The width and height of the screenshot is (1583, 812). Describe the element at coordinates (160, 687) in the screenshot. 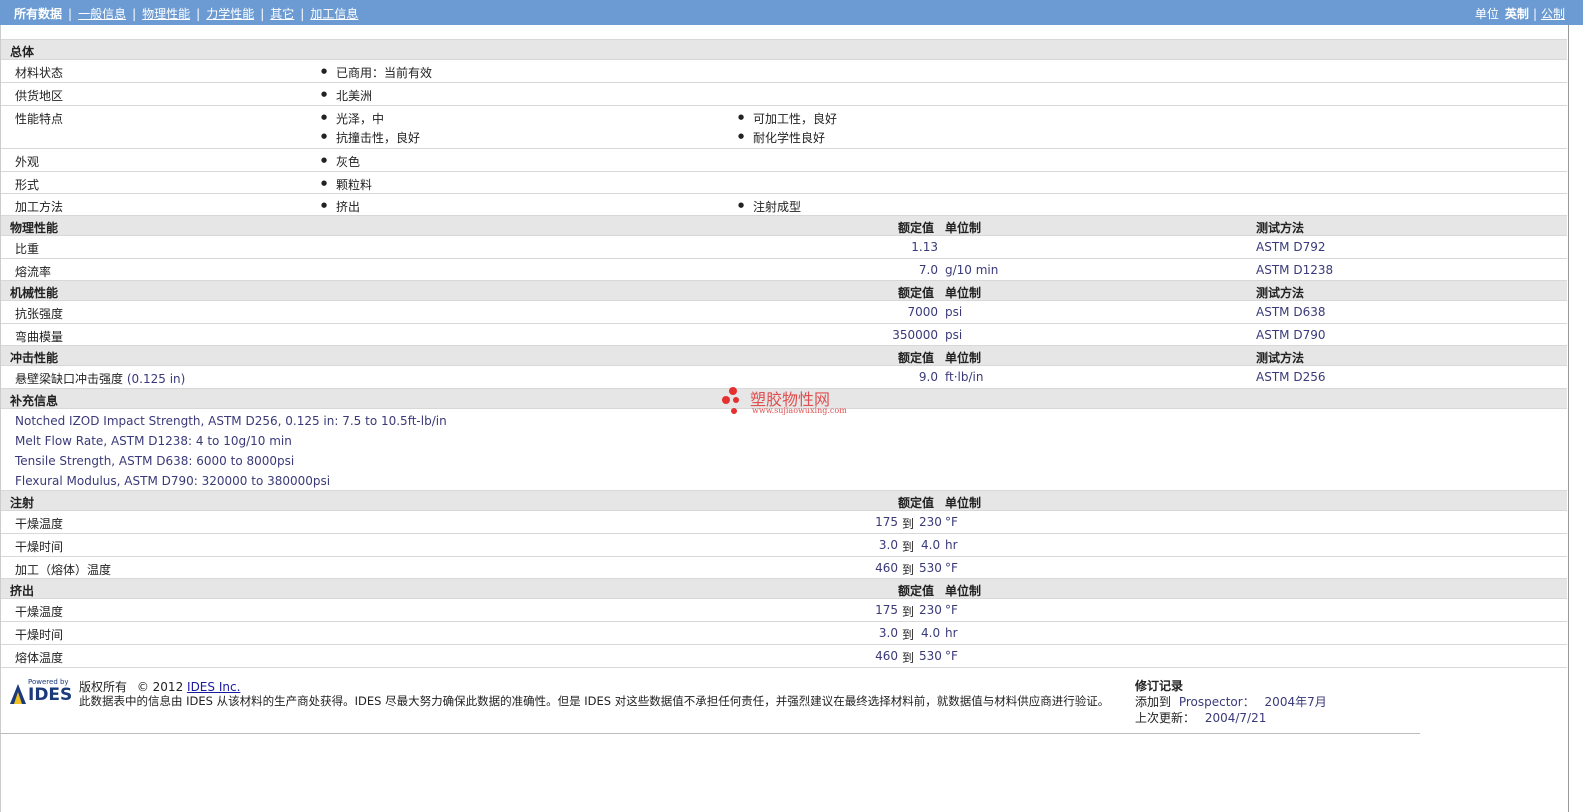

I see `copyright-year: © 2012` at that location.